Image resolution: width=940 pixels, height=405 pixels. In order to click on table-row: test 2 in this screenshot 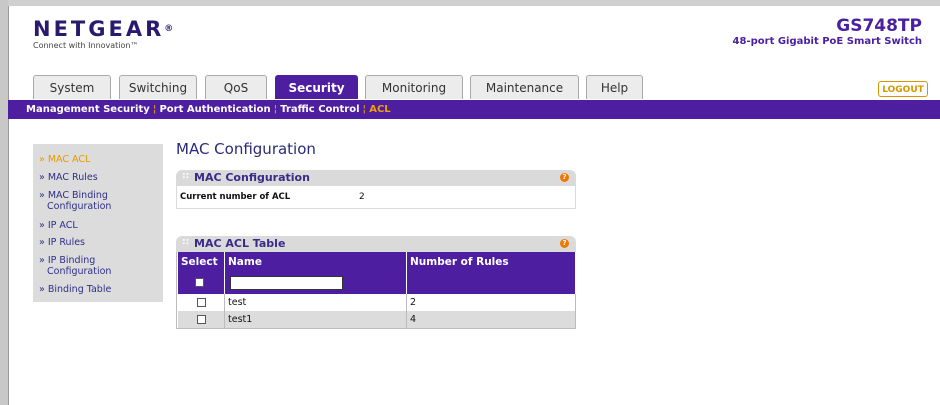, I will do `click(377, 302)`.